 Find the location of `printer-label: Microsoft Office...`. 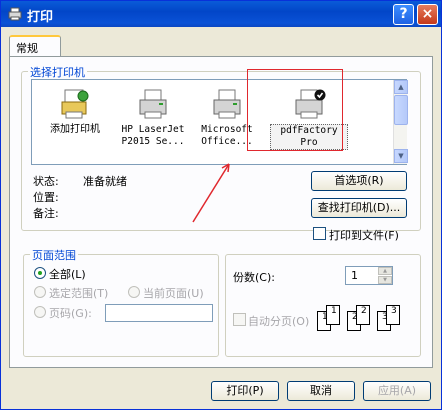

printer-label: Microsoft Office... is located at coordinates (227, 136).